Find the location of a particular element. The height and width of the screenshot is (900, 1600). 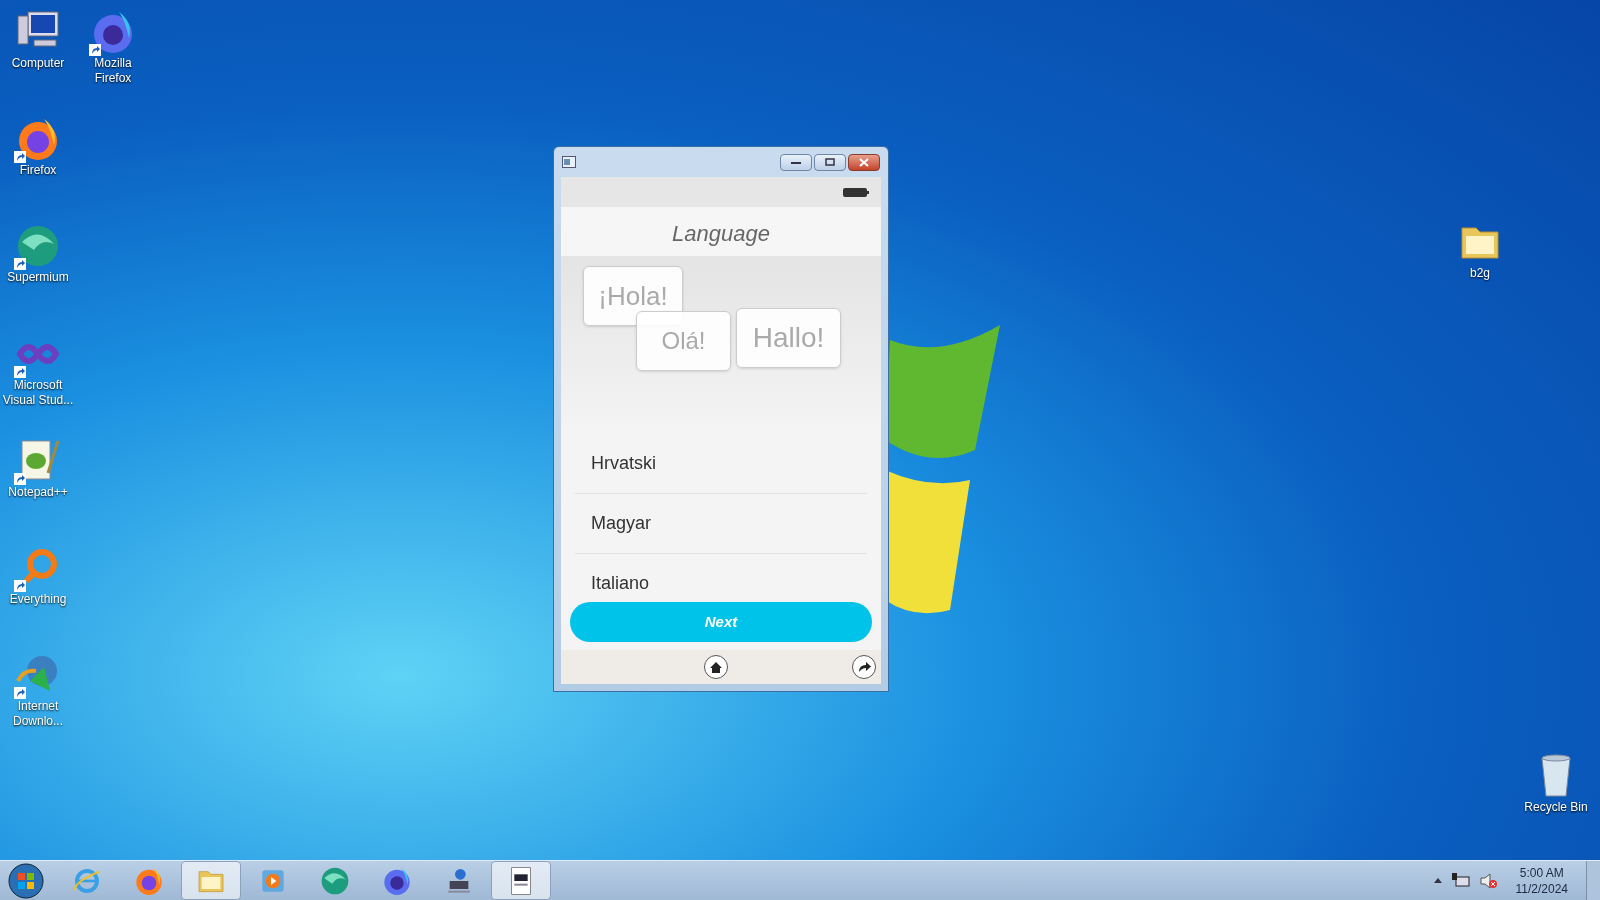

maximize-button is located at coordinates (830, 162).